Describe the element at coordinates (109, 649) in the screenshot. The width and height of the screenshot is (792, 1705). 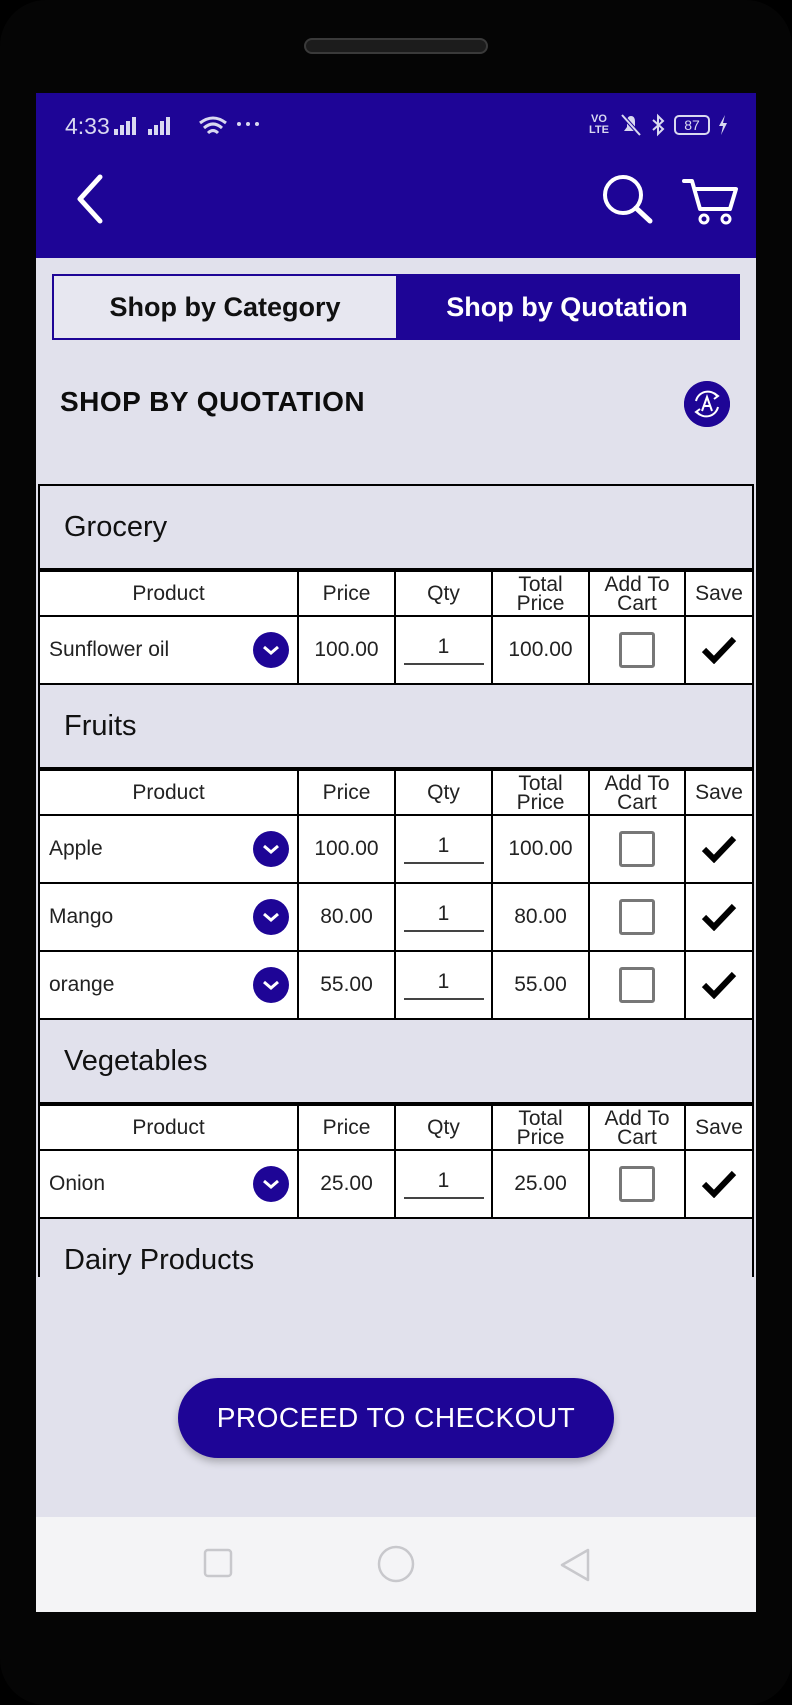
I see `product-name: Sunflower oil` at that location.